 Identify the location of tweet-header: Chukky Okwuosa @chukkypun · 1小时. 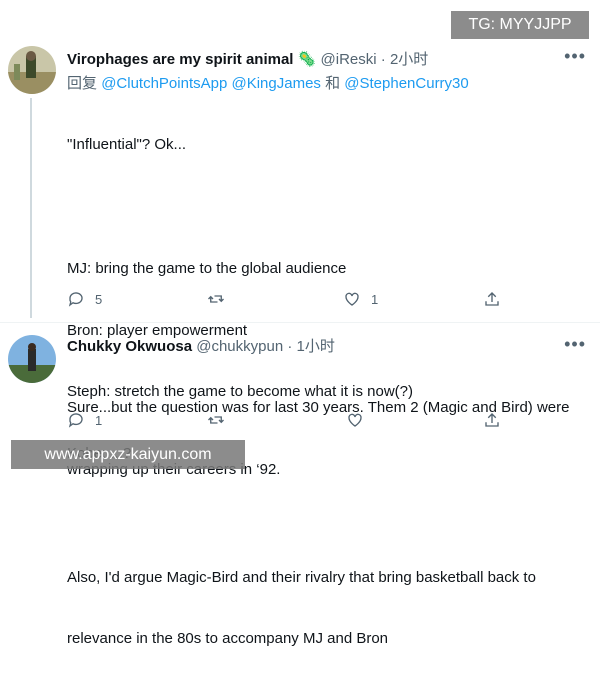
(201, 345).